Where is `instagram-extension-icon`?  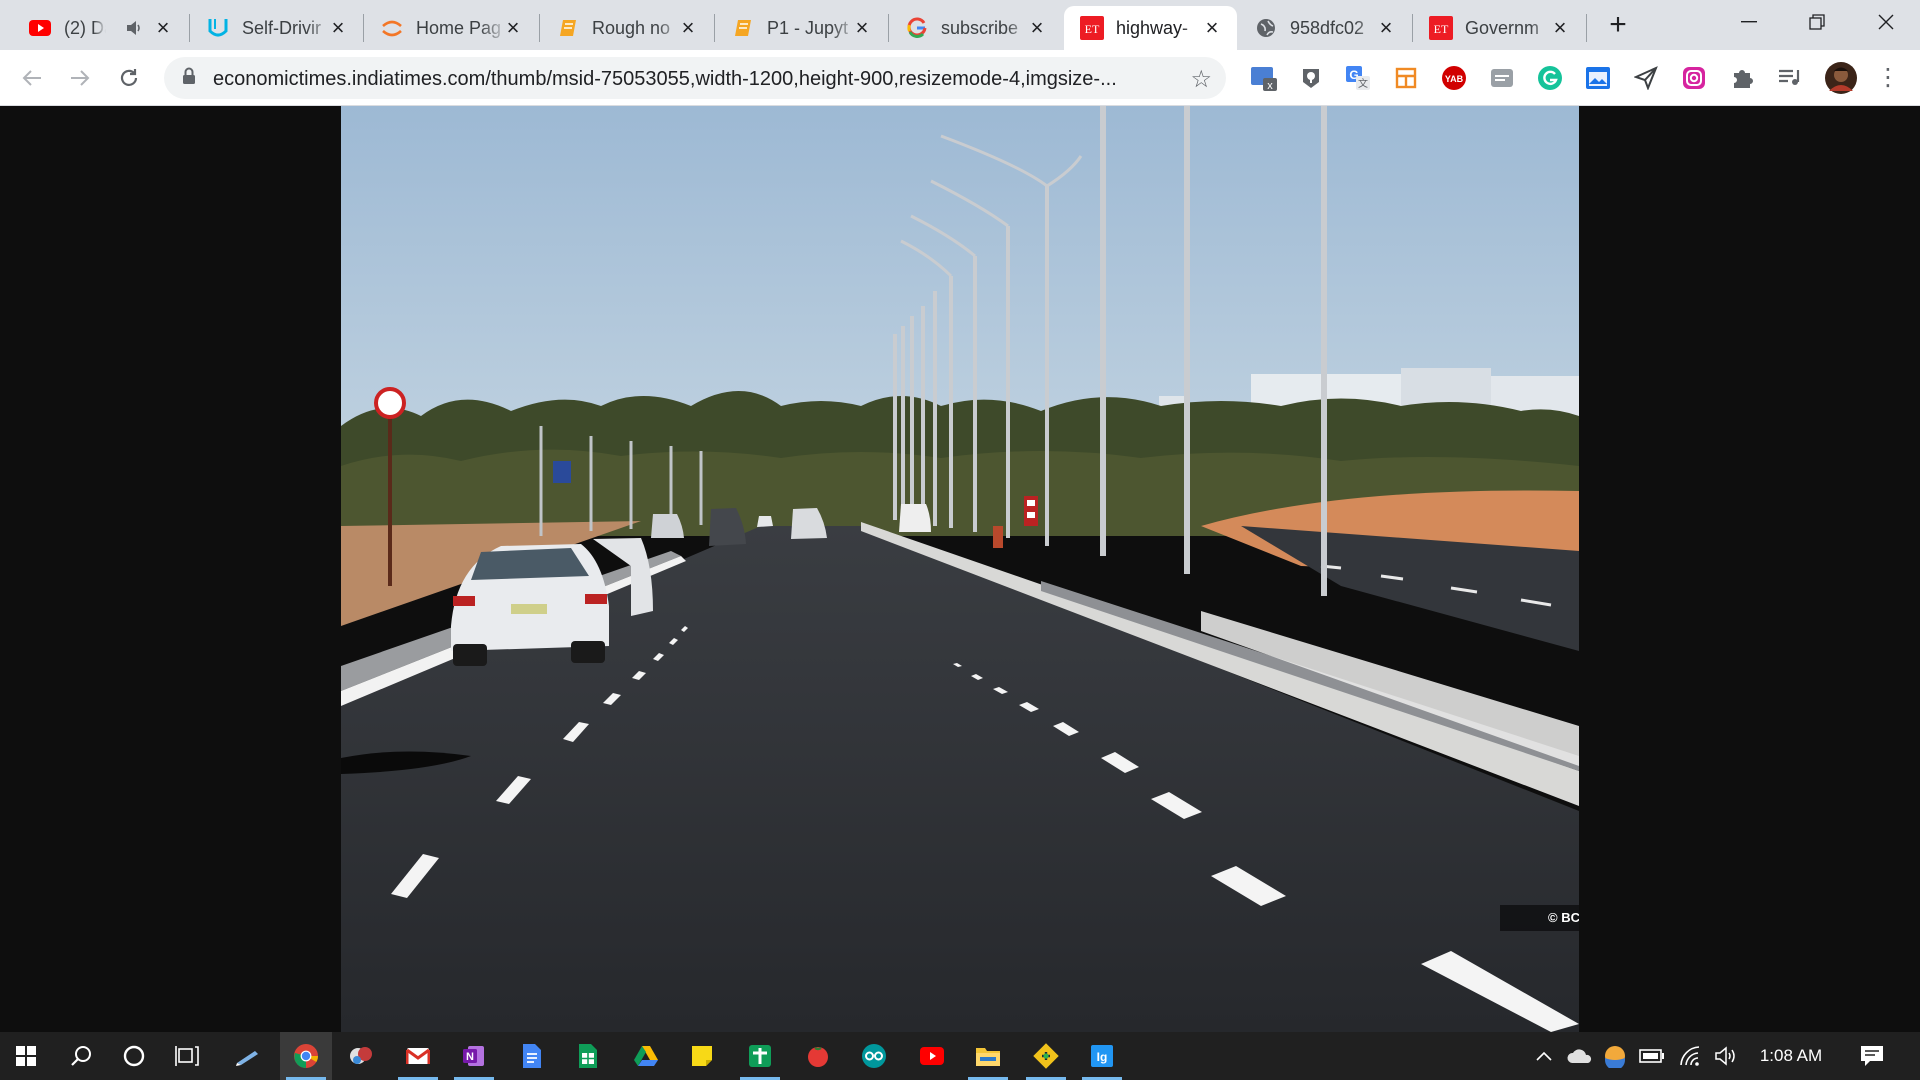 instagram-extension-icon is located at coordinates (1694, 78).